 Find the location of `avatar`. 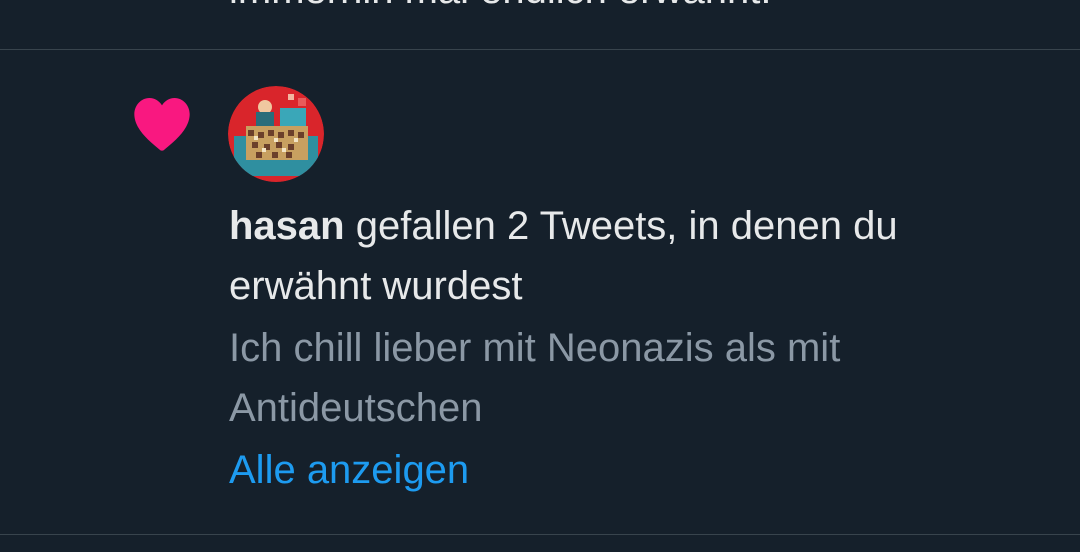

avatar is located at coordinates (276, 134).